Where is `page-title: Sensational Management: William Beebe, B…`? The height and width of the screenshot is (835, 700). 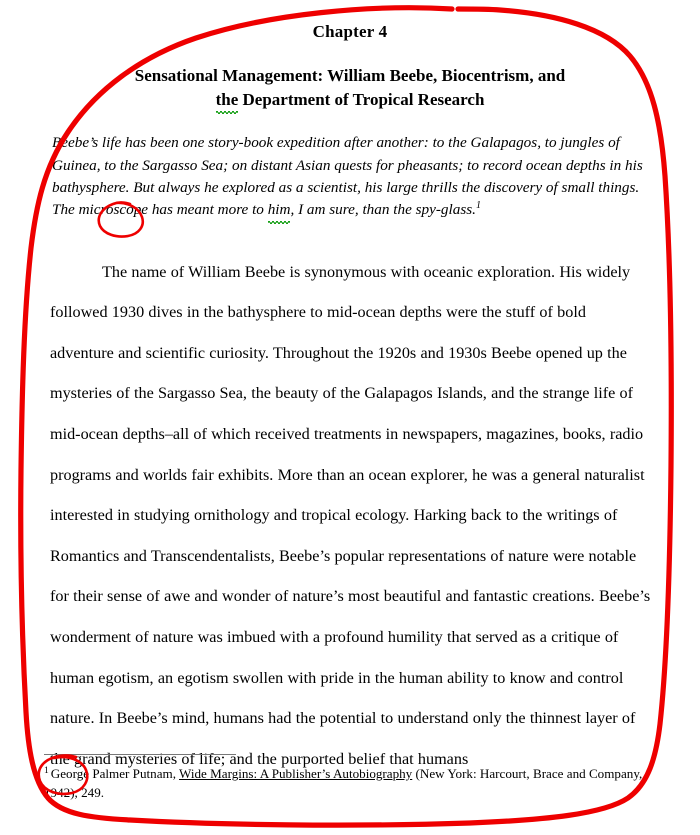 page-title: Sensational Management: William Beebe, B… is located at coordinates (350, 89).